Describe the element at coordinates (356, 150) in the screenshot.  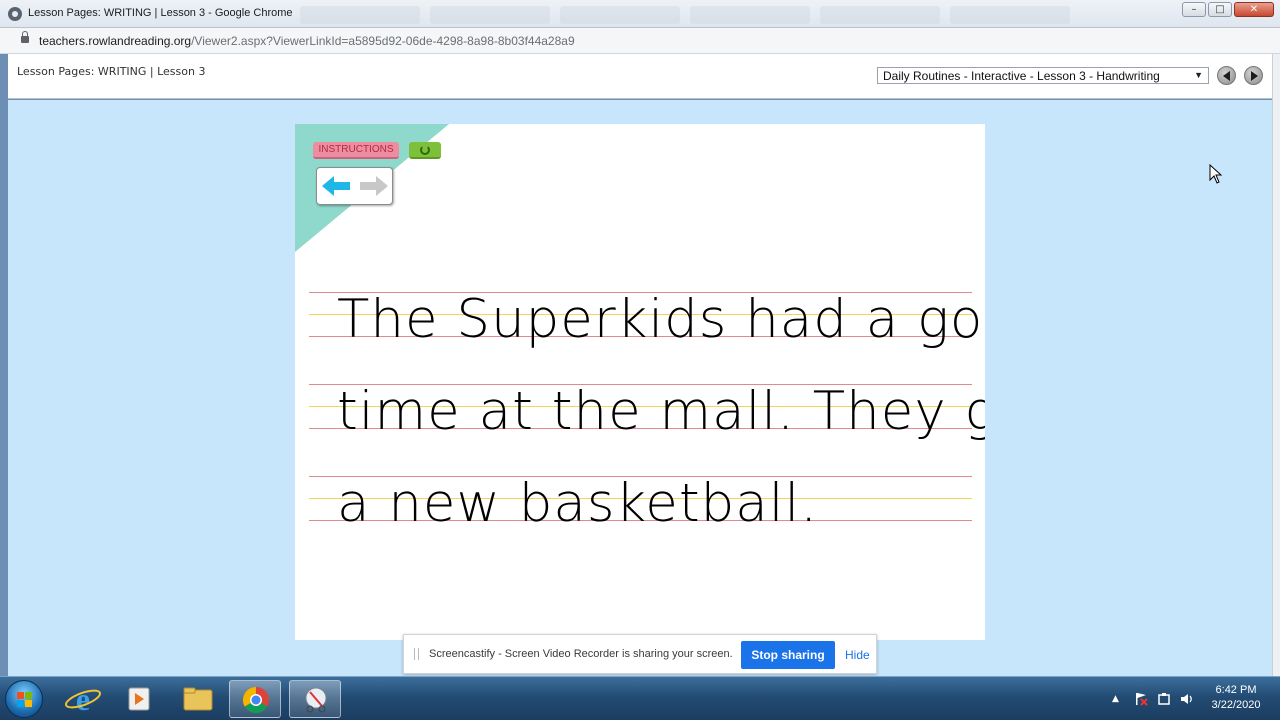
I see `instructions-button: INSTRUCTIONS` at that location.